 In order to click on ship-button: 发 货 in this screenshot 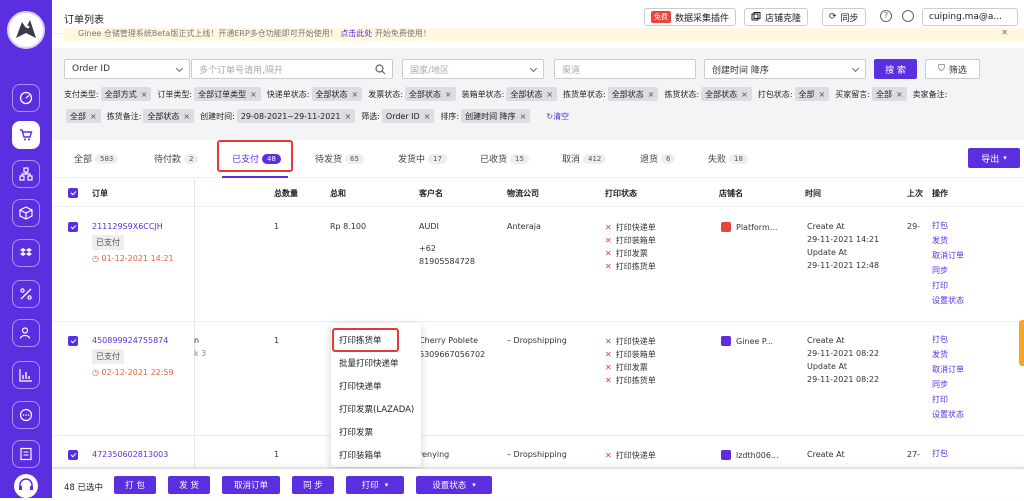, I will do `click(189, 485)`.